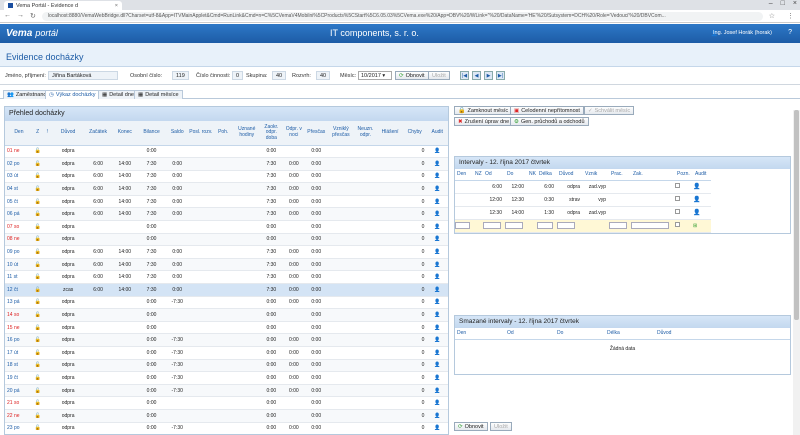 This screenshot has width=800, height=435. What do you see at coordinates (795, 3) in the screenshot?
I see `close-window-icon: ×` at bounding box center [795, 3].